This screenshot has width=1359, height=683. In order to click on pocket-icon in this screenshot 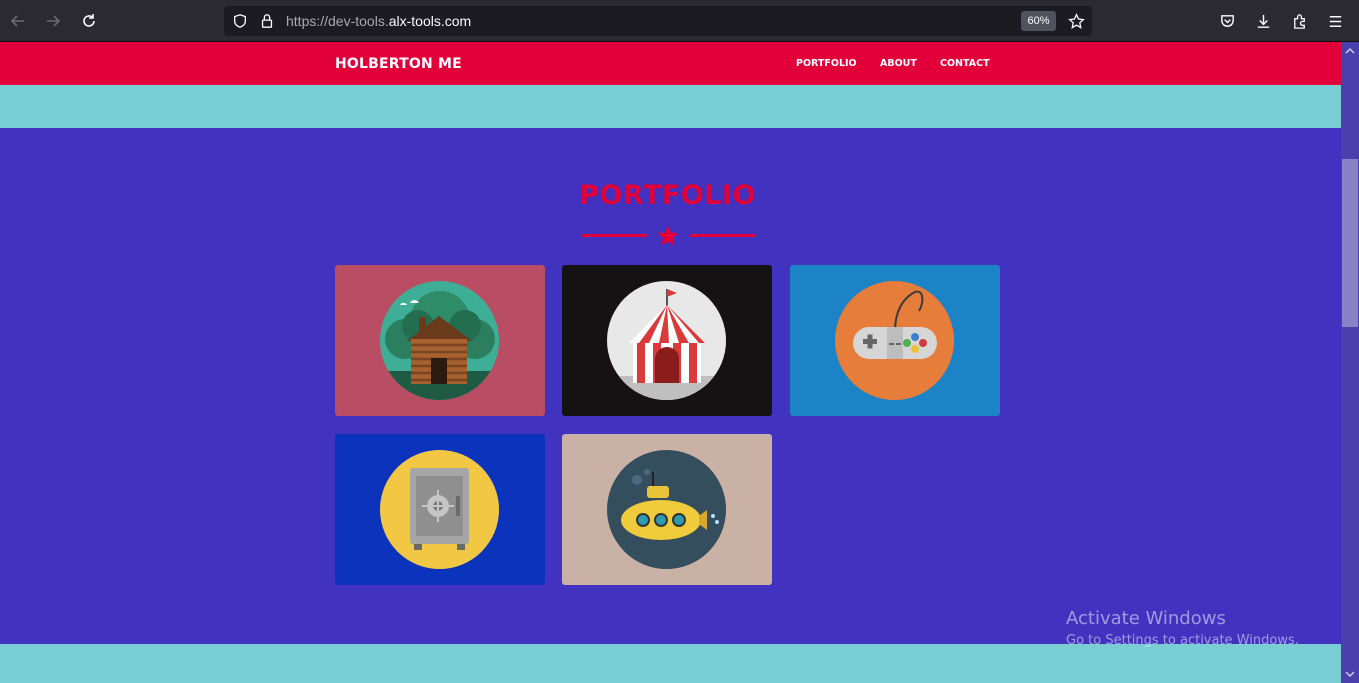, I will do `click(1227, 20)`.